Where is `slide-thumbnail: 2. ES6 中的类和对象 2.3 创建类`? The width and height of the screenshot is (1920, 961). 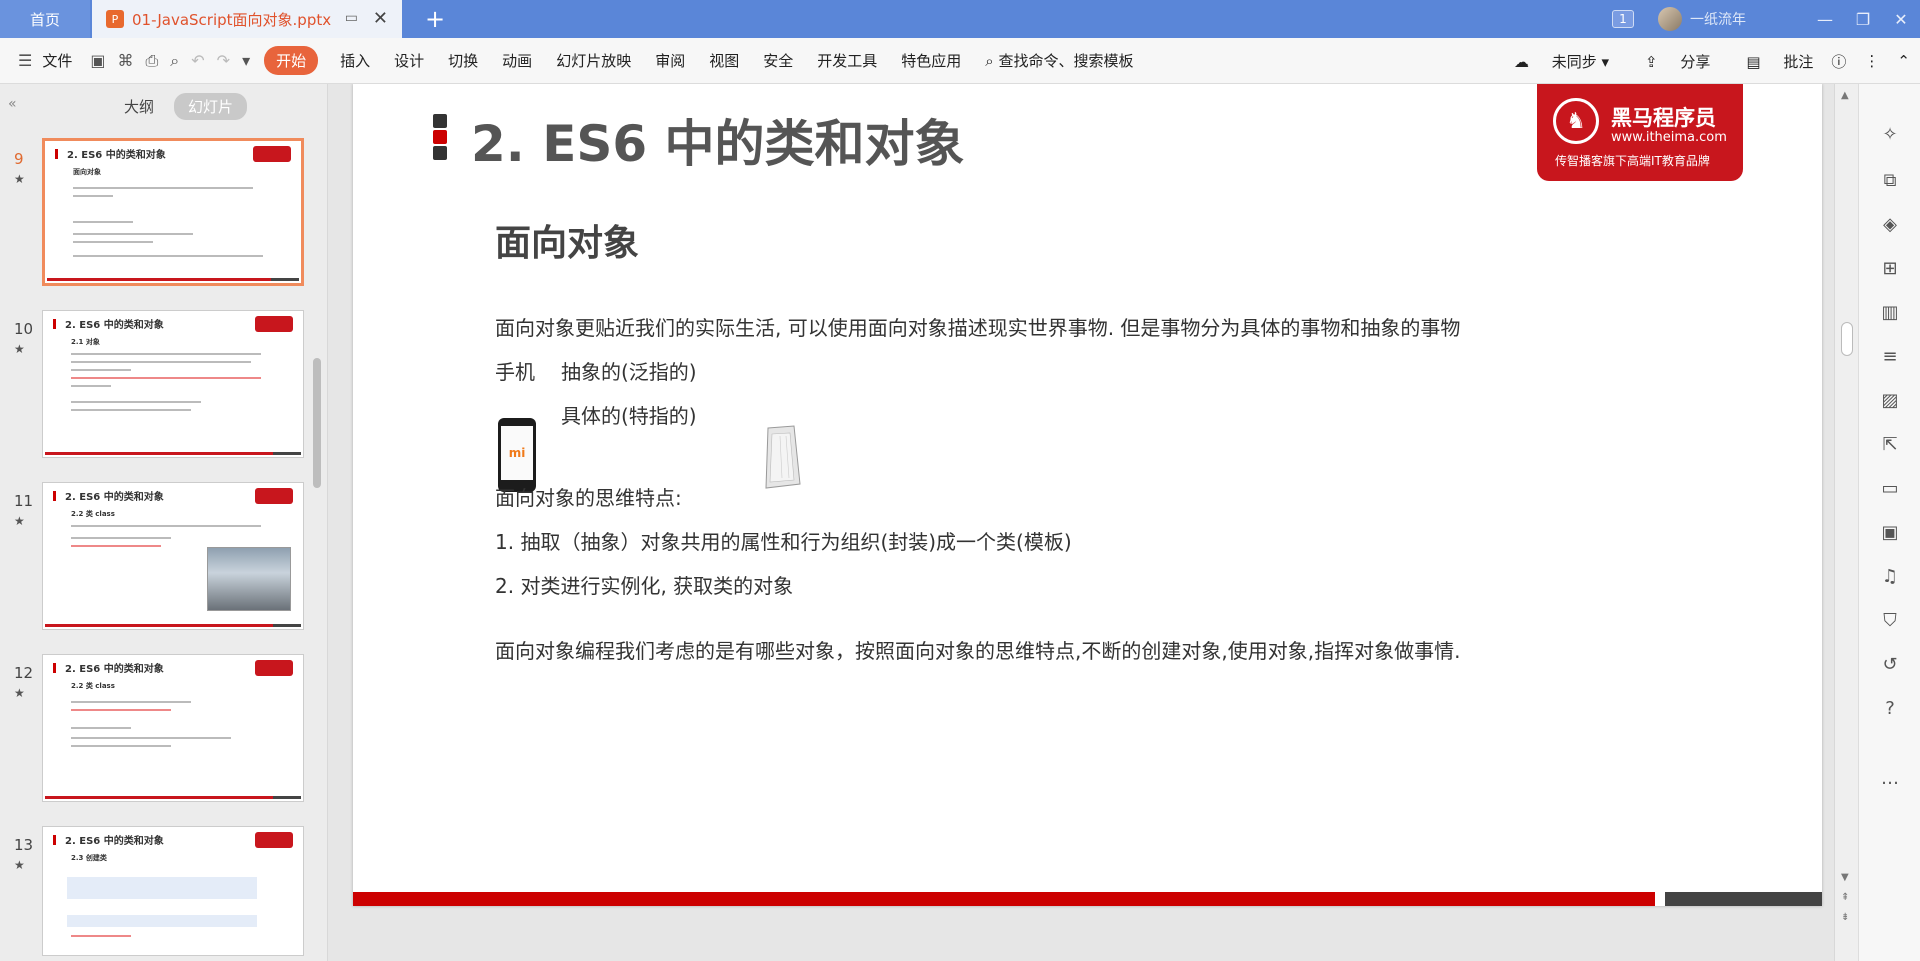 slide-thumbnail: 2. ES6 中的类和对象 2.3 创建类 is located at coordinates (173, 891).